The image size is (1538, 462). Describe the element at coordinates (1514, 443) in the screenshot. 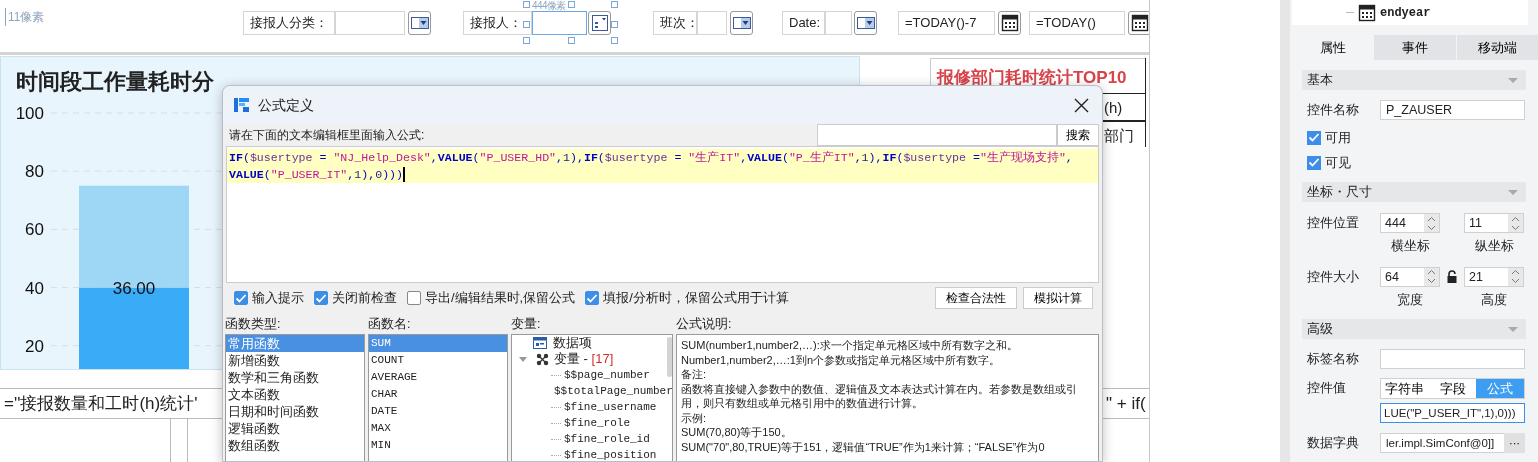

I see `more-button: ···` at that location.